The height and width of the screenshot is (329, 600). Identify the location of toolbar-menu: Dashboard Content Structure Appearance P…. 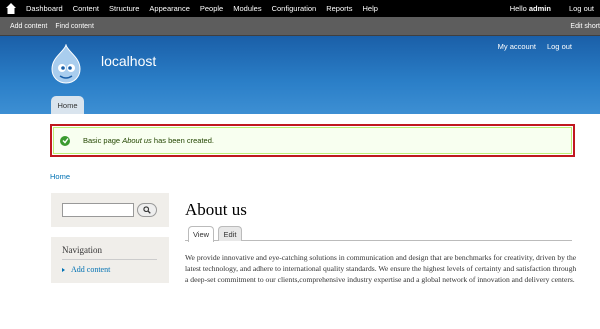
(207, 8).